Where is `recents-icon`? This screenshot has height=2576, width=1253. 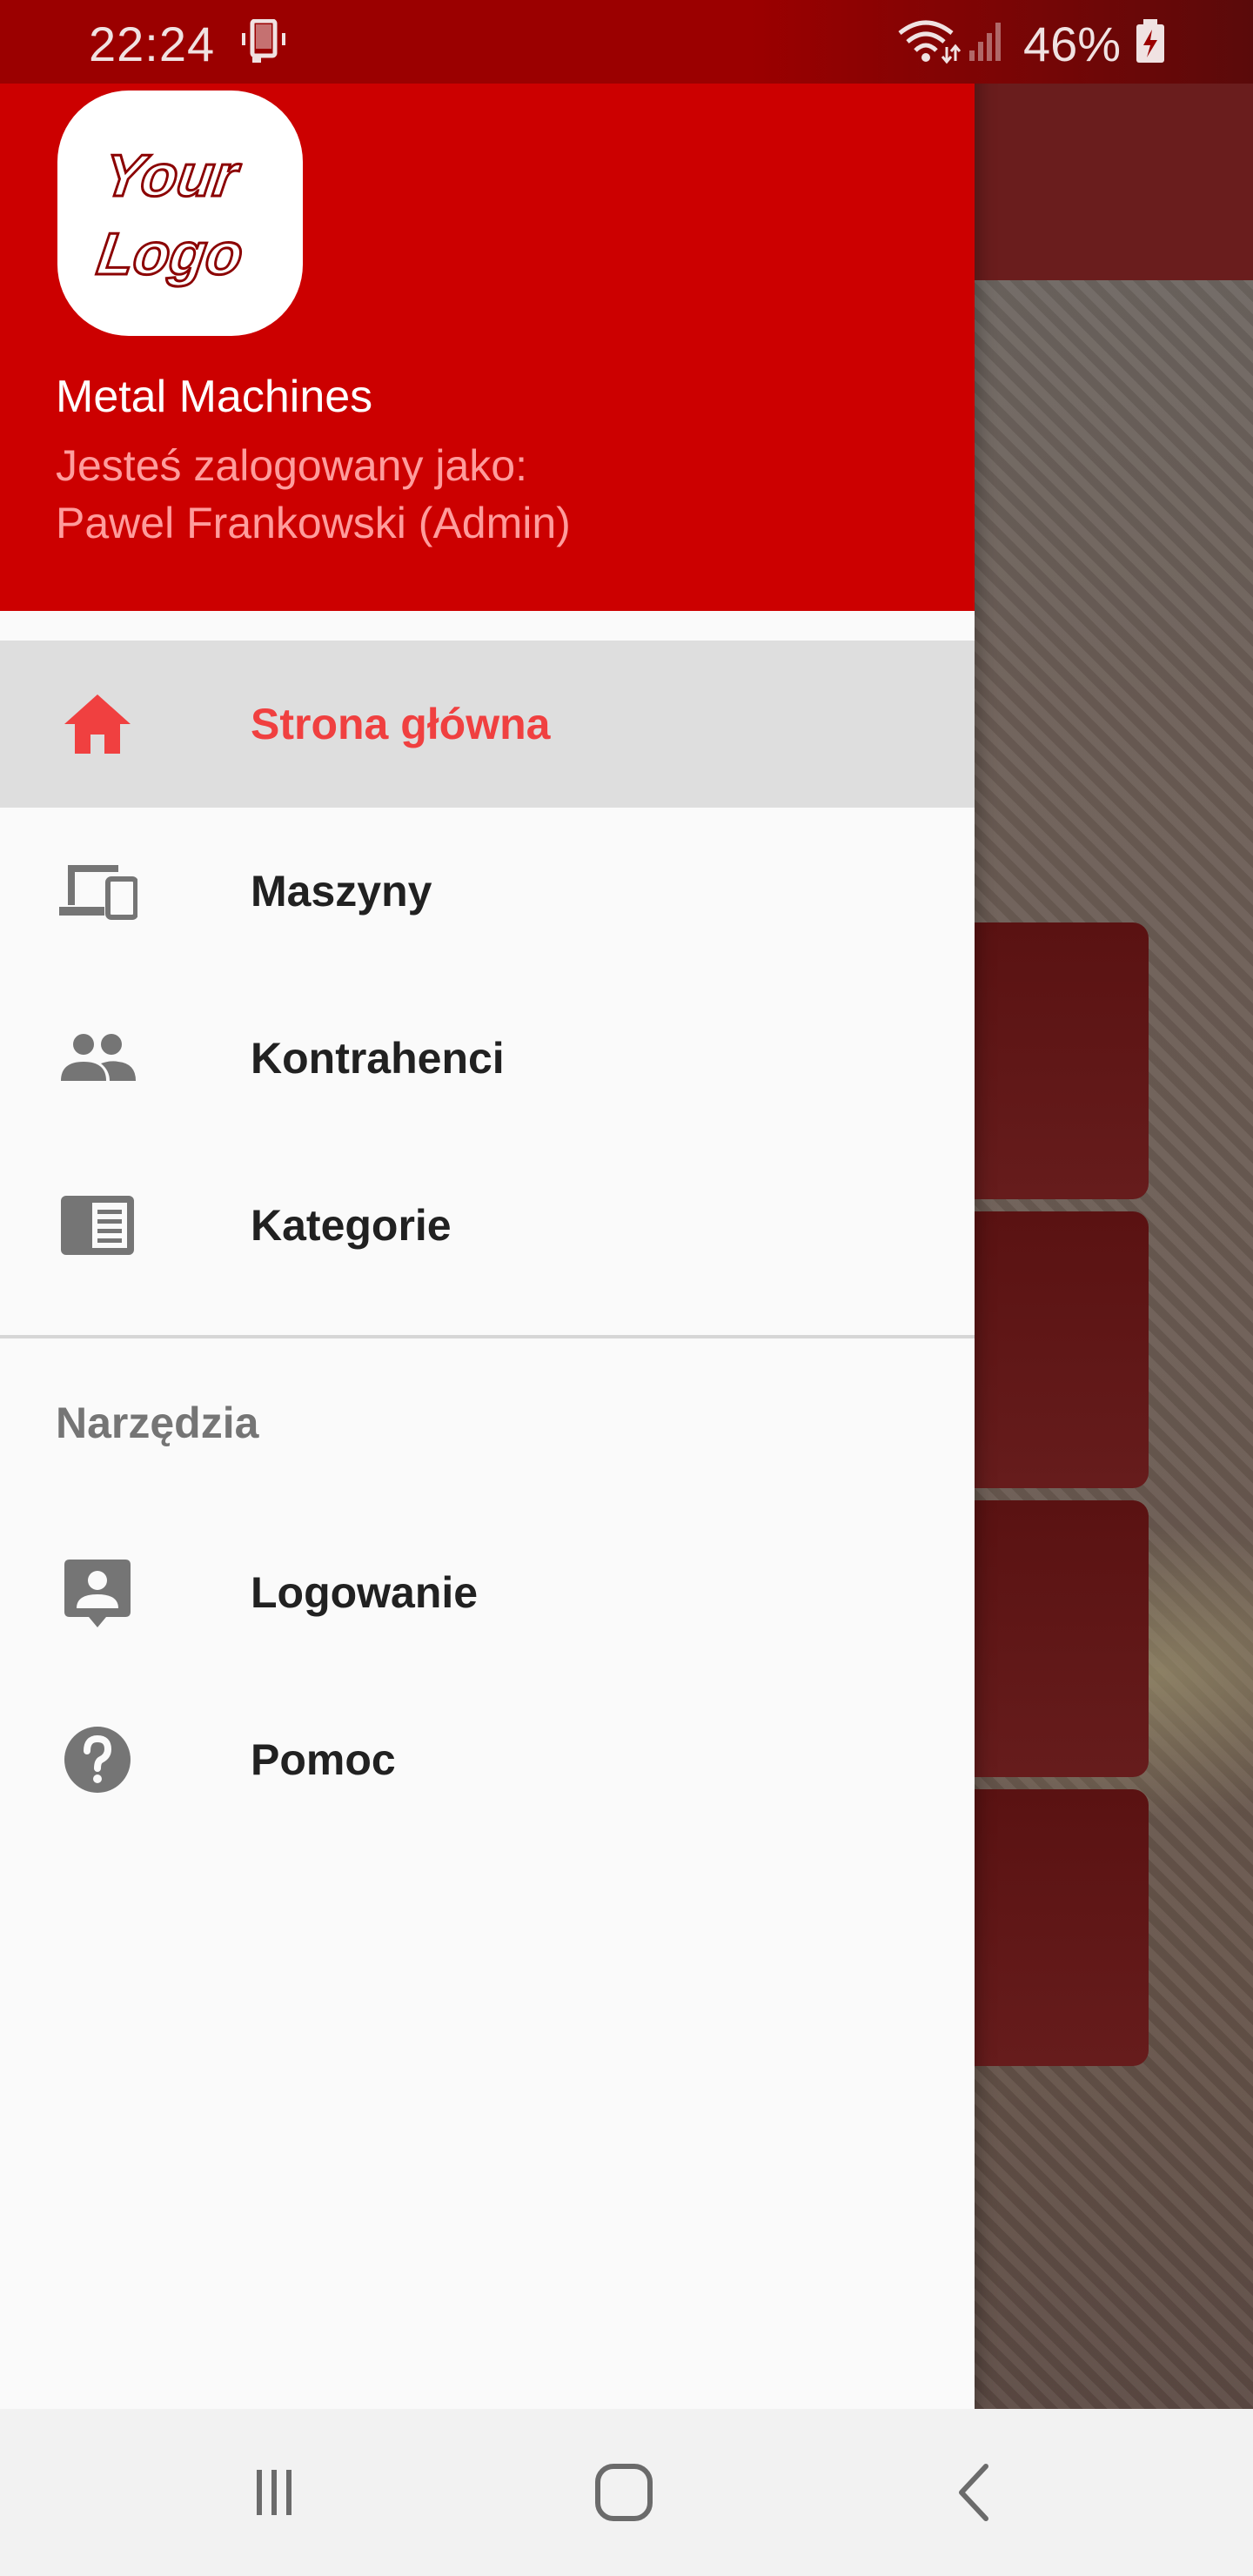 recents-icon is located at coordinates (274, 2492).